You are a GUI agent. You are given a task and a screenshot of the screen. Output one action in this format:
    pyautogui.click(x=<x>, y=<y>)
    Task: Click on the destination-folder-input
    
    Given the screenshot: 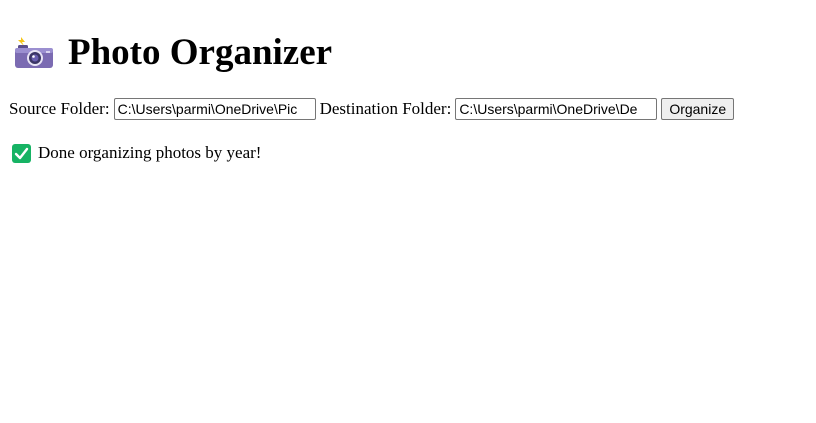 What is the action you would take?
    pyautogui.click(x=556, y=109)
    